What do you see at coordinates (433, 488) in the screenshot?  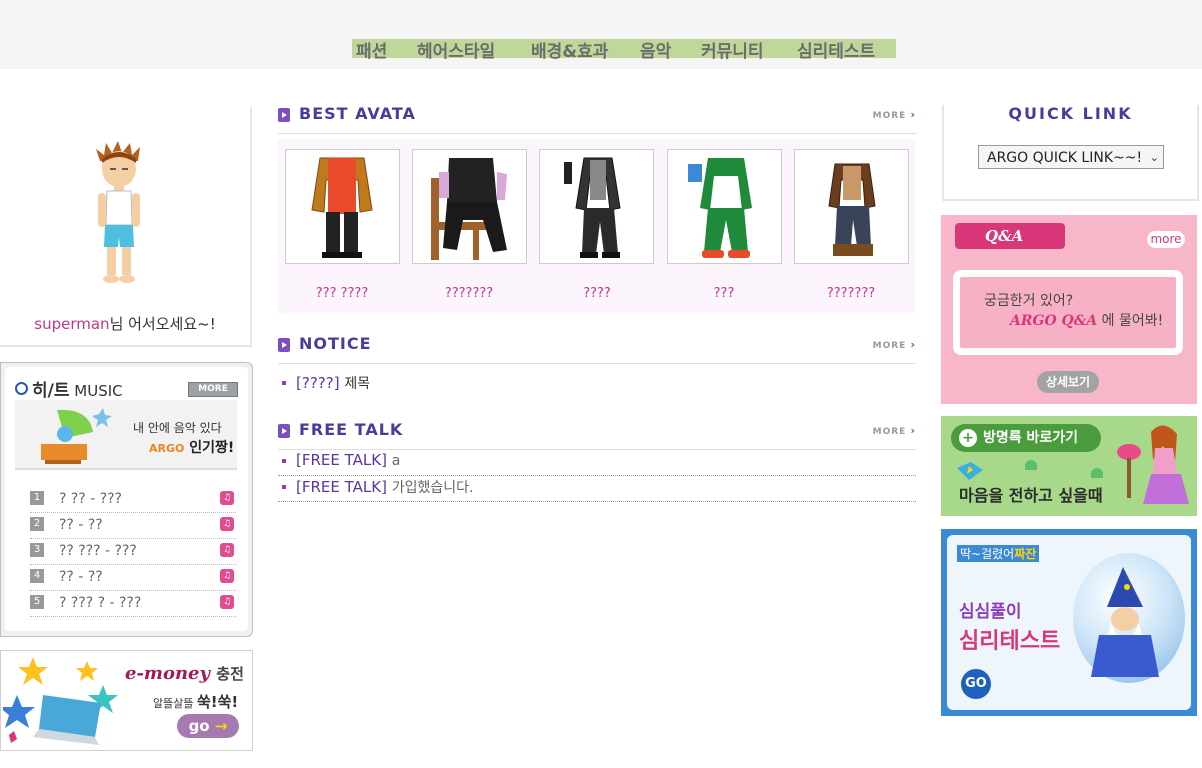 I see `free-talk-text: 가입했습니다.` at bounding box center [433, 488].